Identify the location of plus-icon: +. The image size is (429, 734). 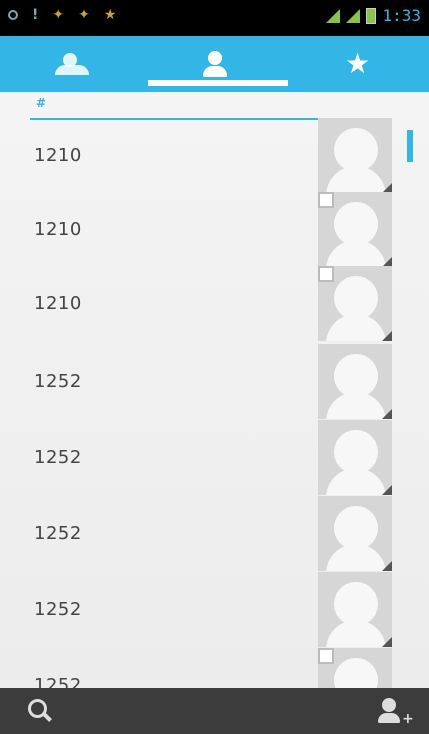
(408, 719).